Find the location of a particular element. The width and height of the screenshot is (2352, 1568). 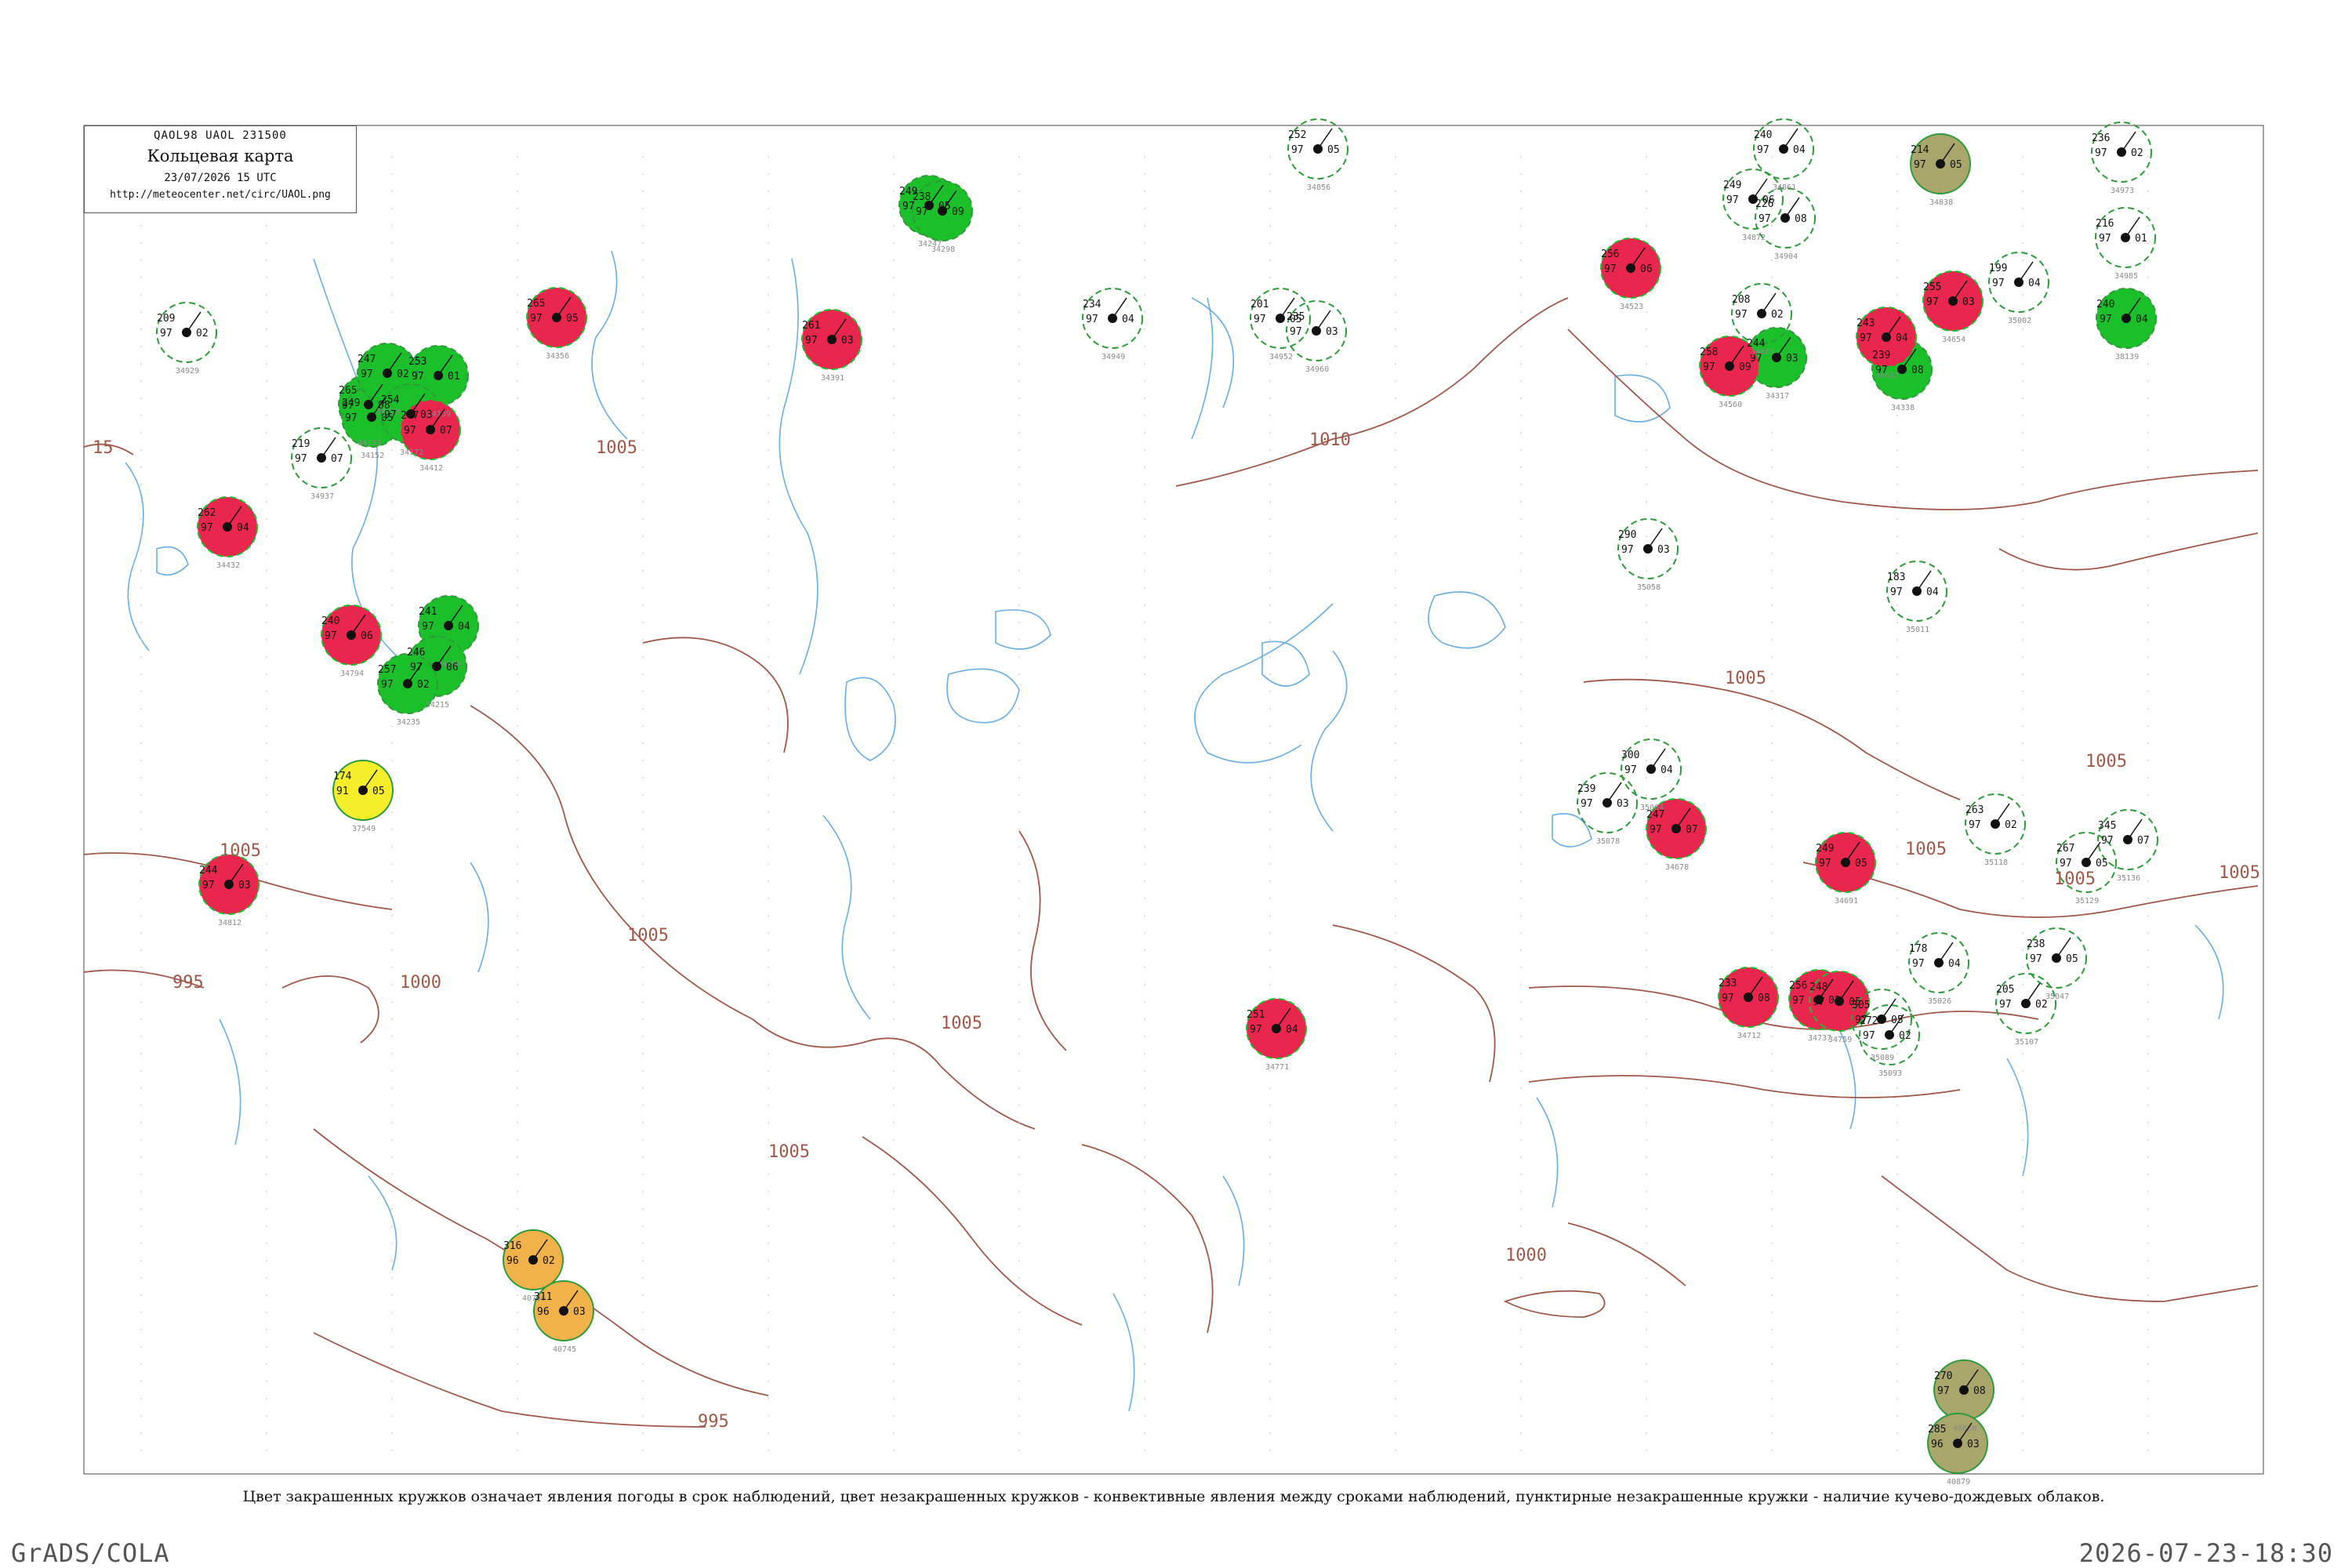

station-pressure: 226 is located at coordinates (1764, 204).